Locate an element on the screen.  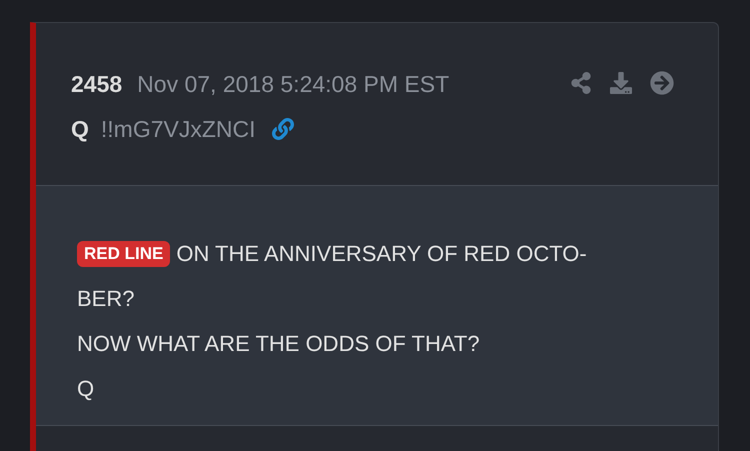
download-icon is located at coordinates (621, 83).